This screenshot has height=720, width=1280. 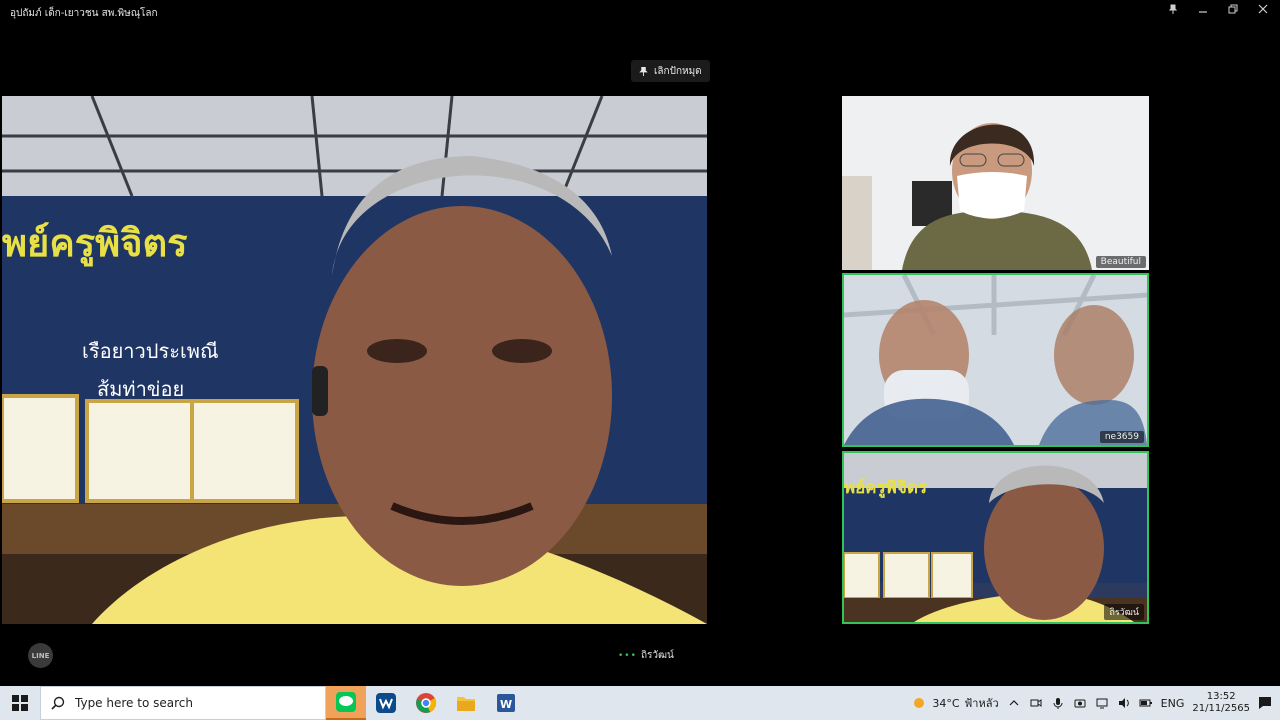 I want to click on webex-icon, so click(x=386, y=703).